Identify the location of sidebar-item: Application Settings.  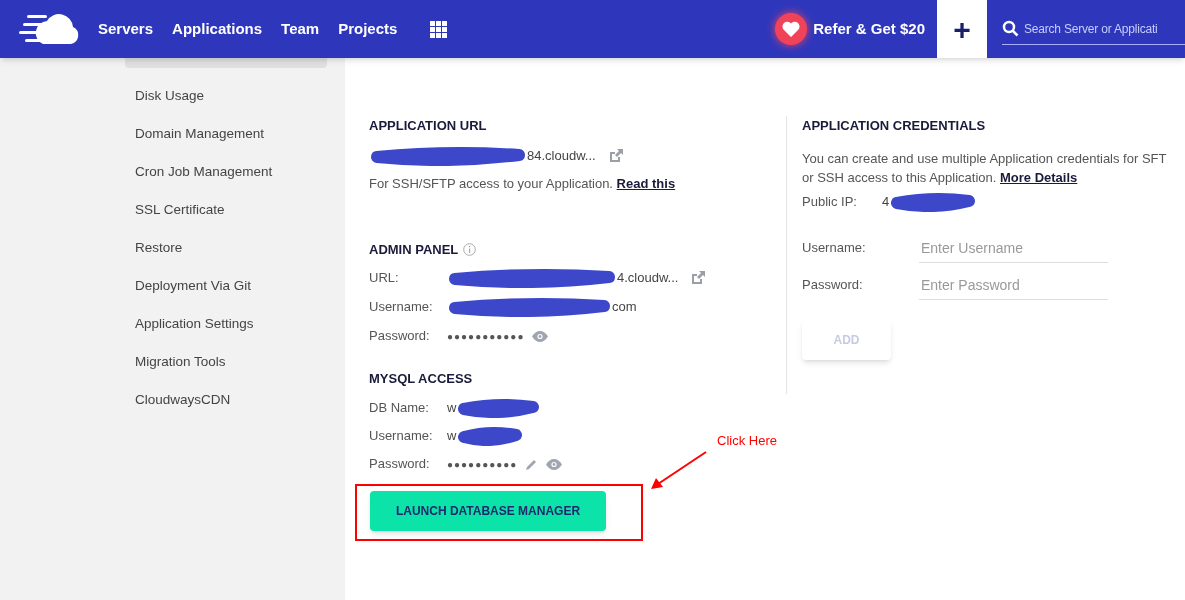
(226, 324).